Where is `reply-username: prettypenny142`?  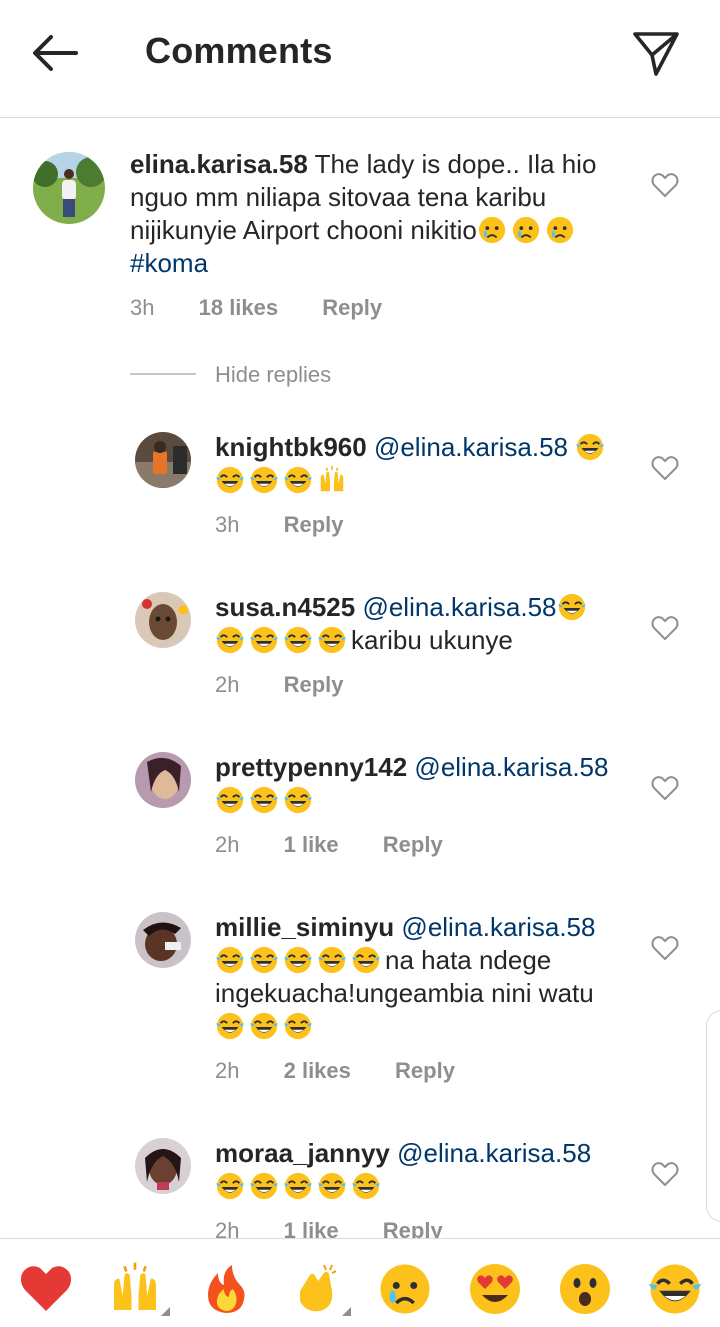 reply-username: prettypenny142 is located at coordinates (311, 767).